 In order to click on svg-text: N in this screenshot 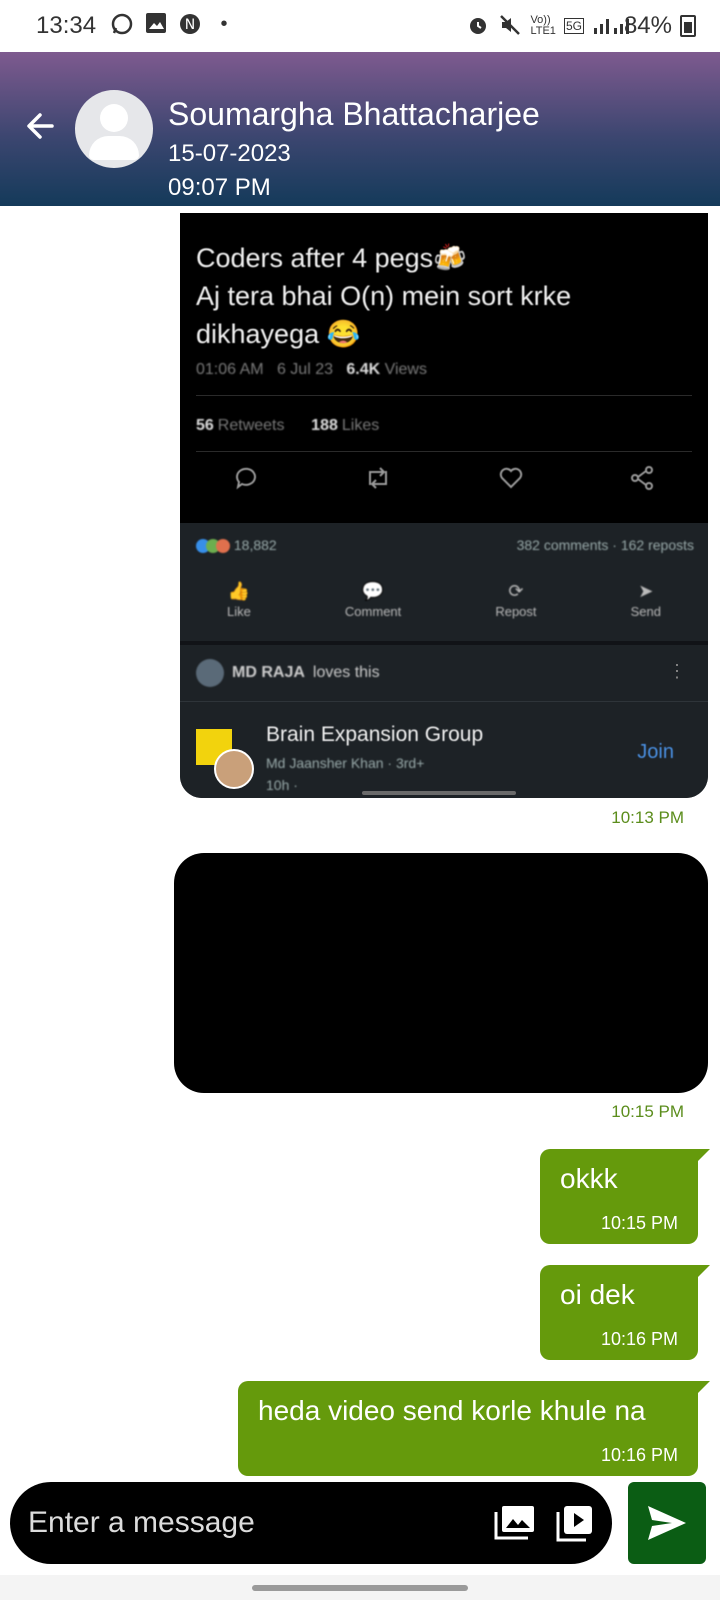, I will do `click(190, 25)`.